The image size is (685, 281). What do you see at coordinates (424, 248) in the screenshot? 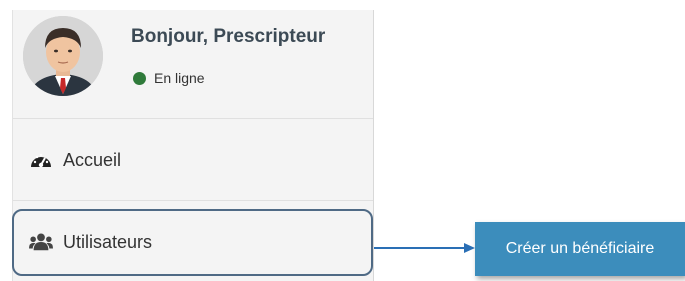
I see `arrow-right-icon` at bounding box center [424, 248].